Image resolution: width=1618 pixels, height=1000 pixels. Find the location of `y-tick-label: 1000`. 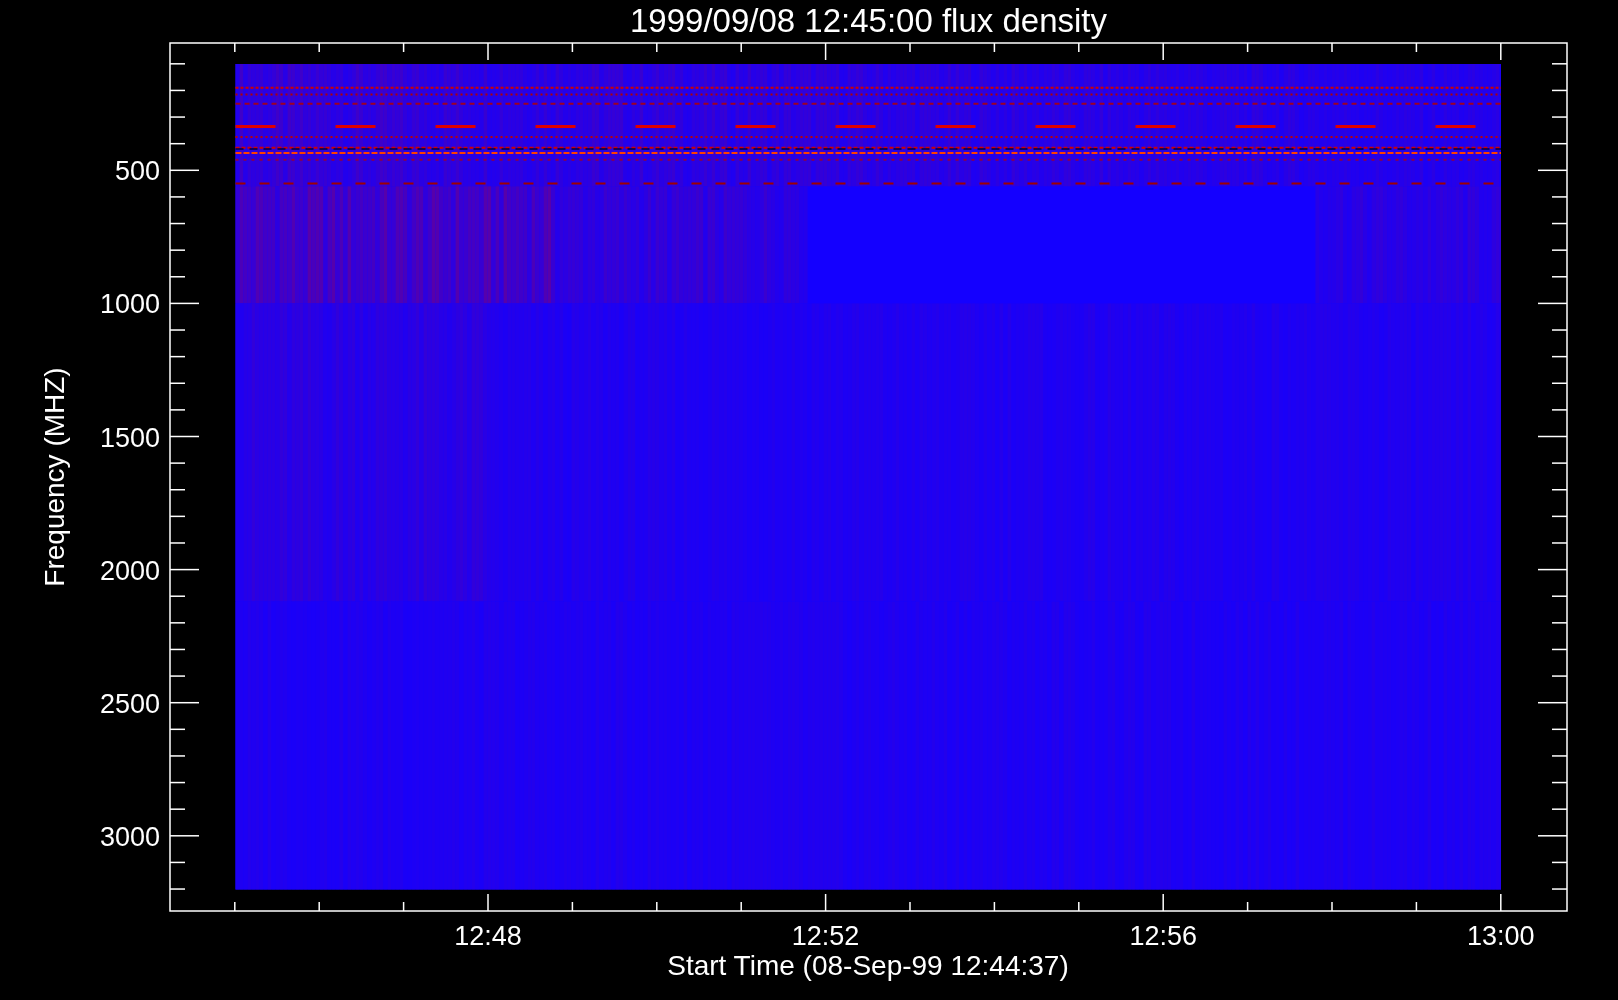

y-tick-label: 1000 is located at coordinates (129, 304).